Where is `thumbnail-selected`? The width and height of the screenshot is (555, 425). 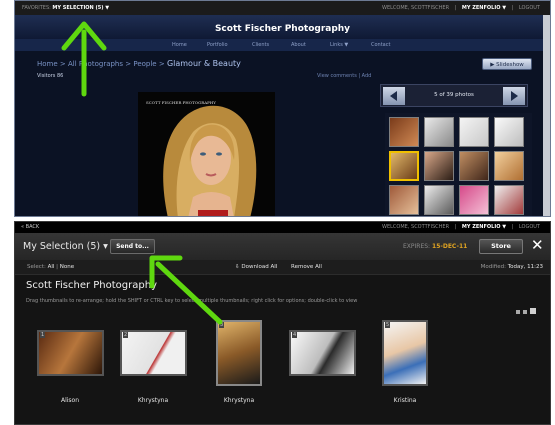
thumbnail-selected is located at coordinates (404, 166).